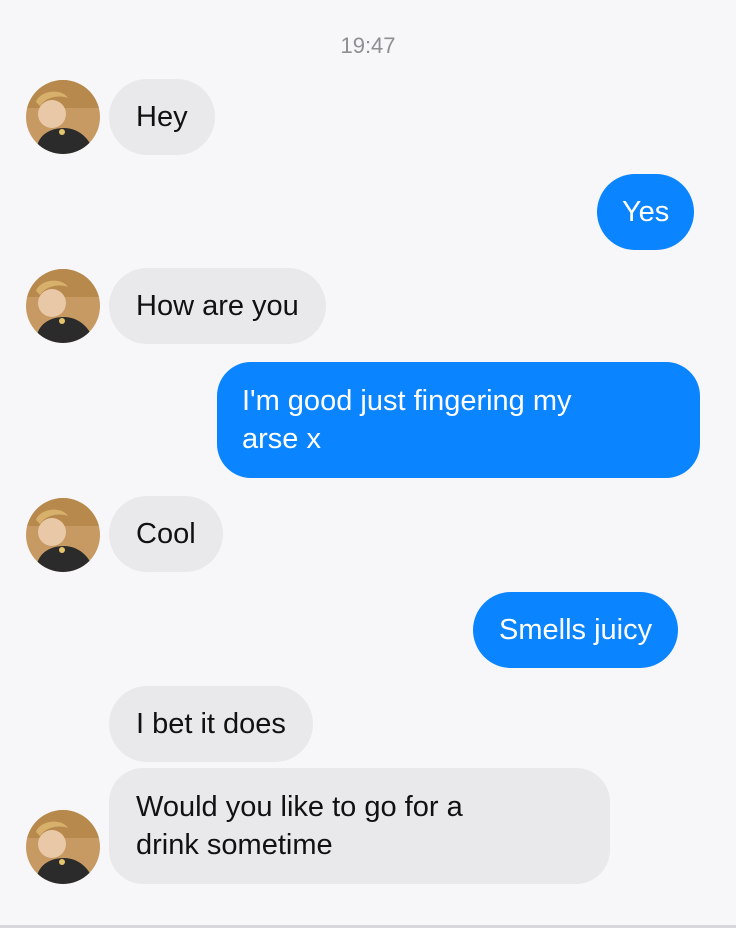 This screenshot has height=928, width=736. Describe the element at coordinates (407, 401) in the screenshot. I see `message-text-line: I'm good just fingering my` at that location.